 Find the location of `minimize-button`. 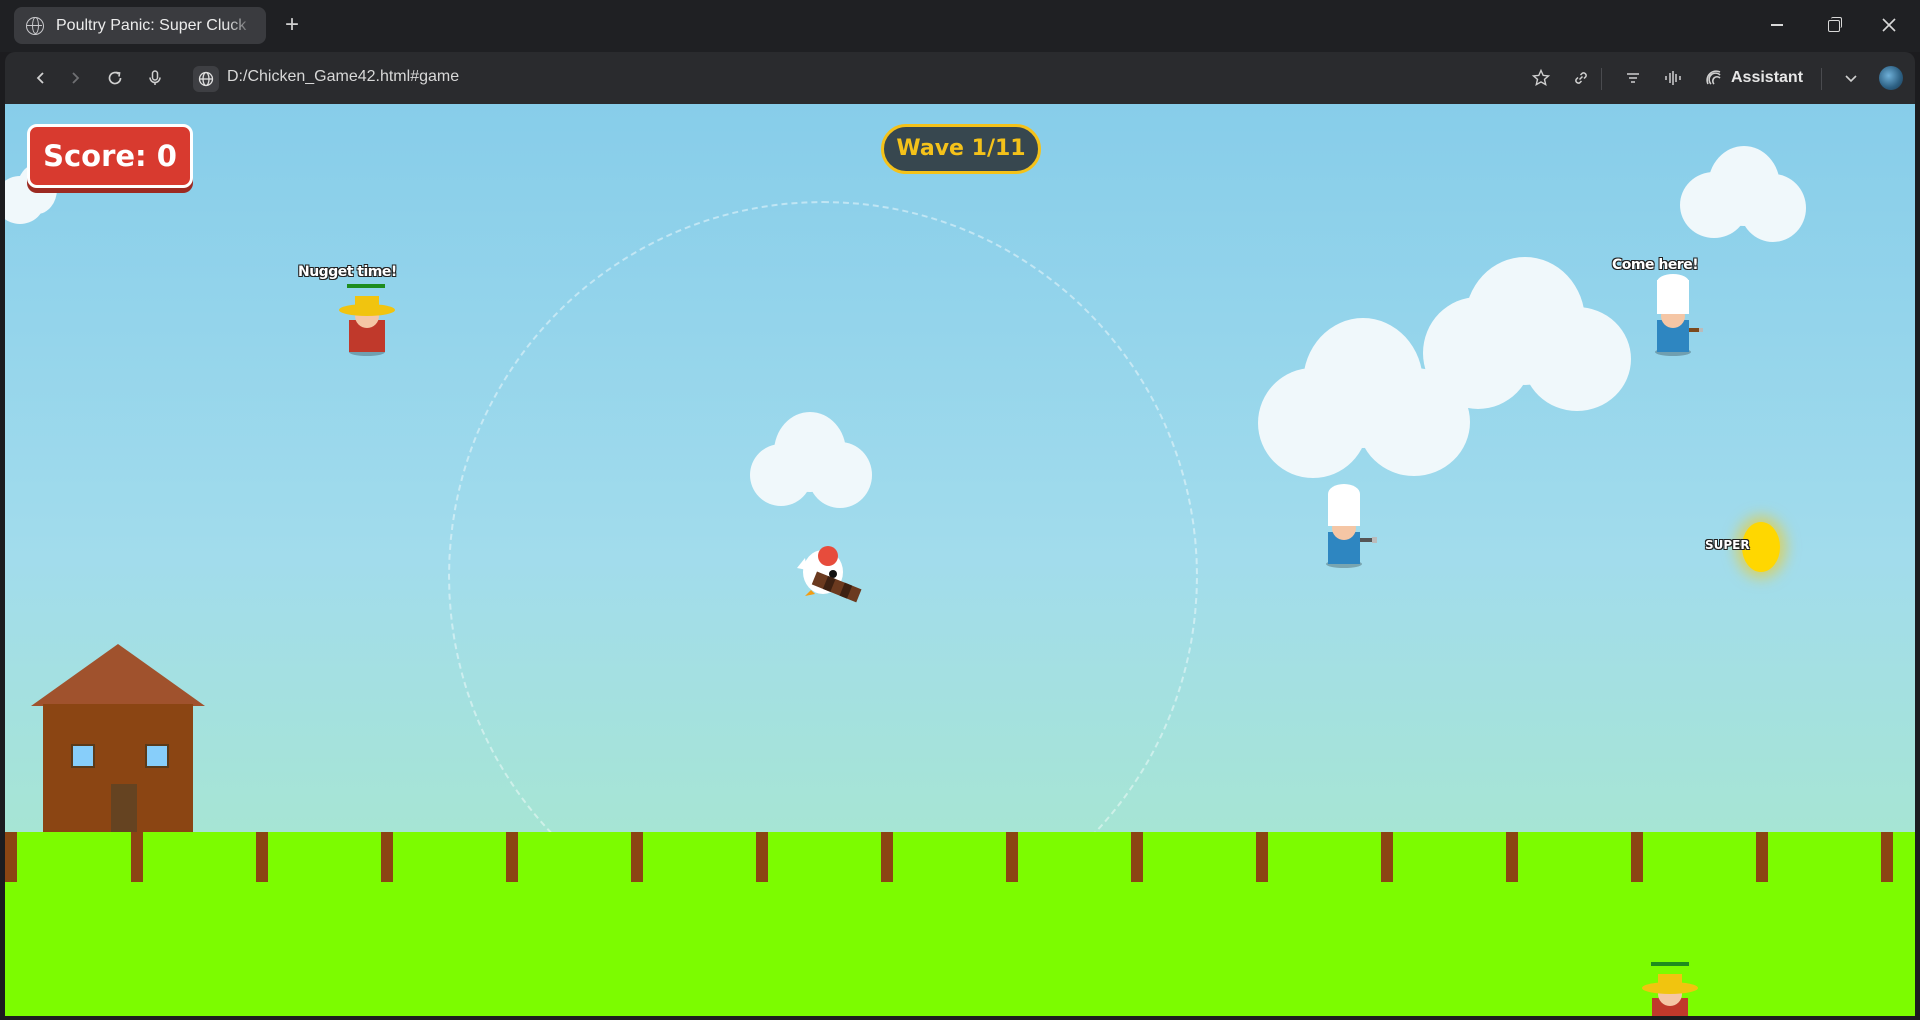

minimize-button is located at coordinates (1777, 25).